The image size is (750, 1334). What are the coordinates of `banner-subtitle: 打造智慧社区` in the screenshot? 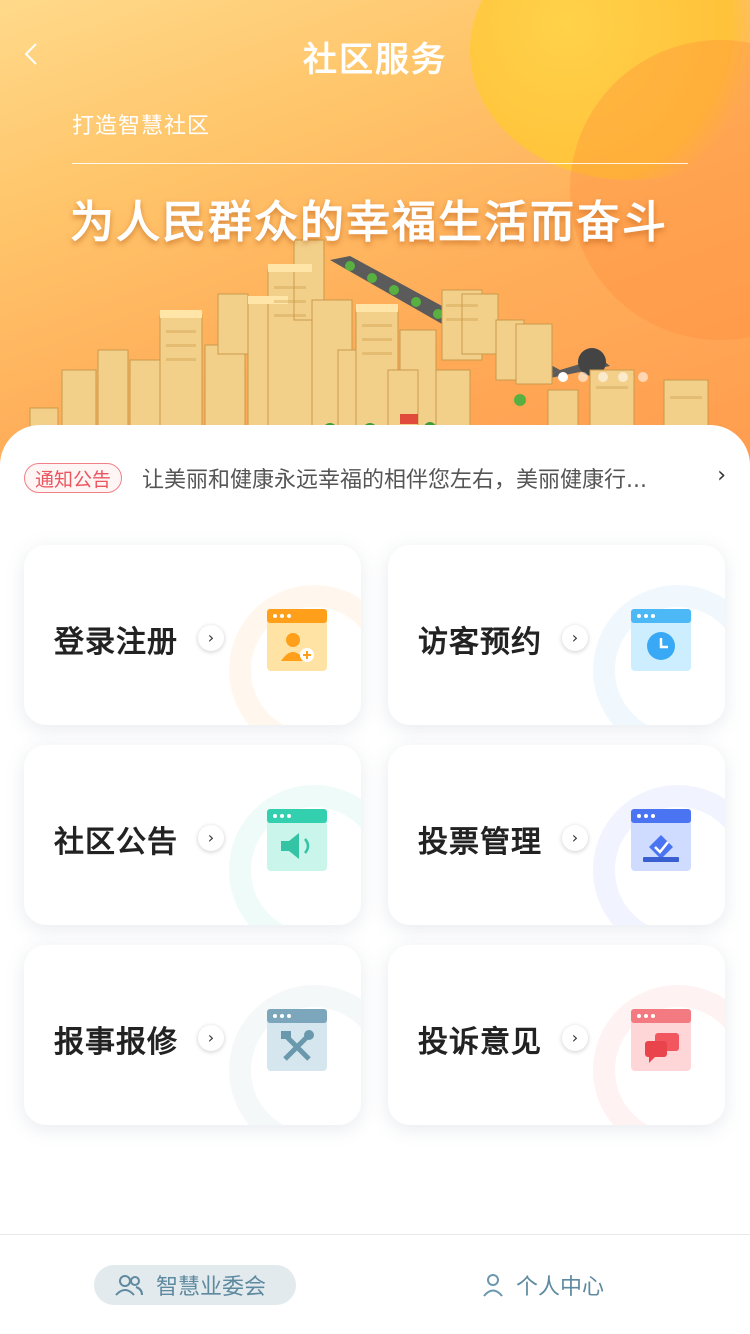 It's located at (141, 126).